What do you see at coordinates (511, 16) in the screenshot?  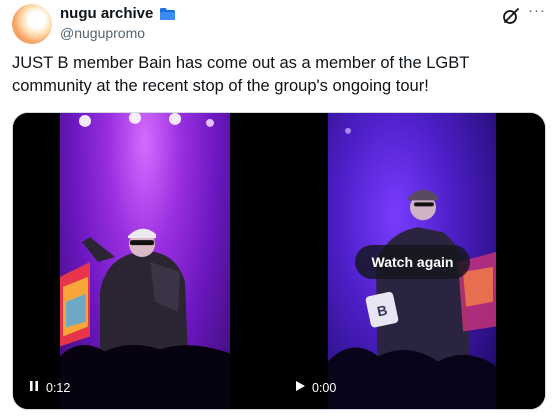 I see `grok-icon` at bounding box center [511, 16].